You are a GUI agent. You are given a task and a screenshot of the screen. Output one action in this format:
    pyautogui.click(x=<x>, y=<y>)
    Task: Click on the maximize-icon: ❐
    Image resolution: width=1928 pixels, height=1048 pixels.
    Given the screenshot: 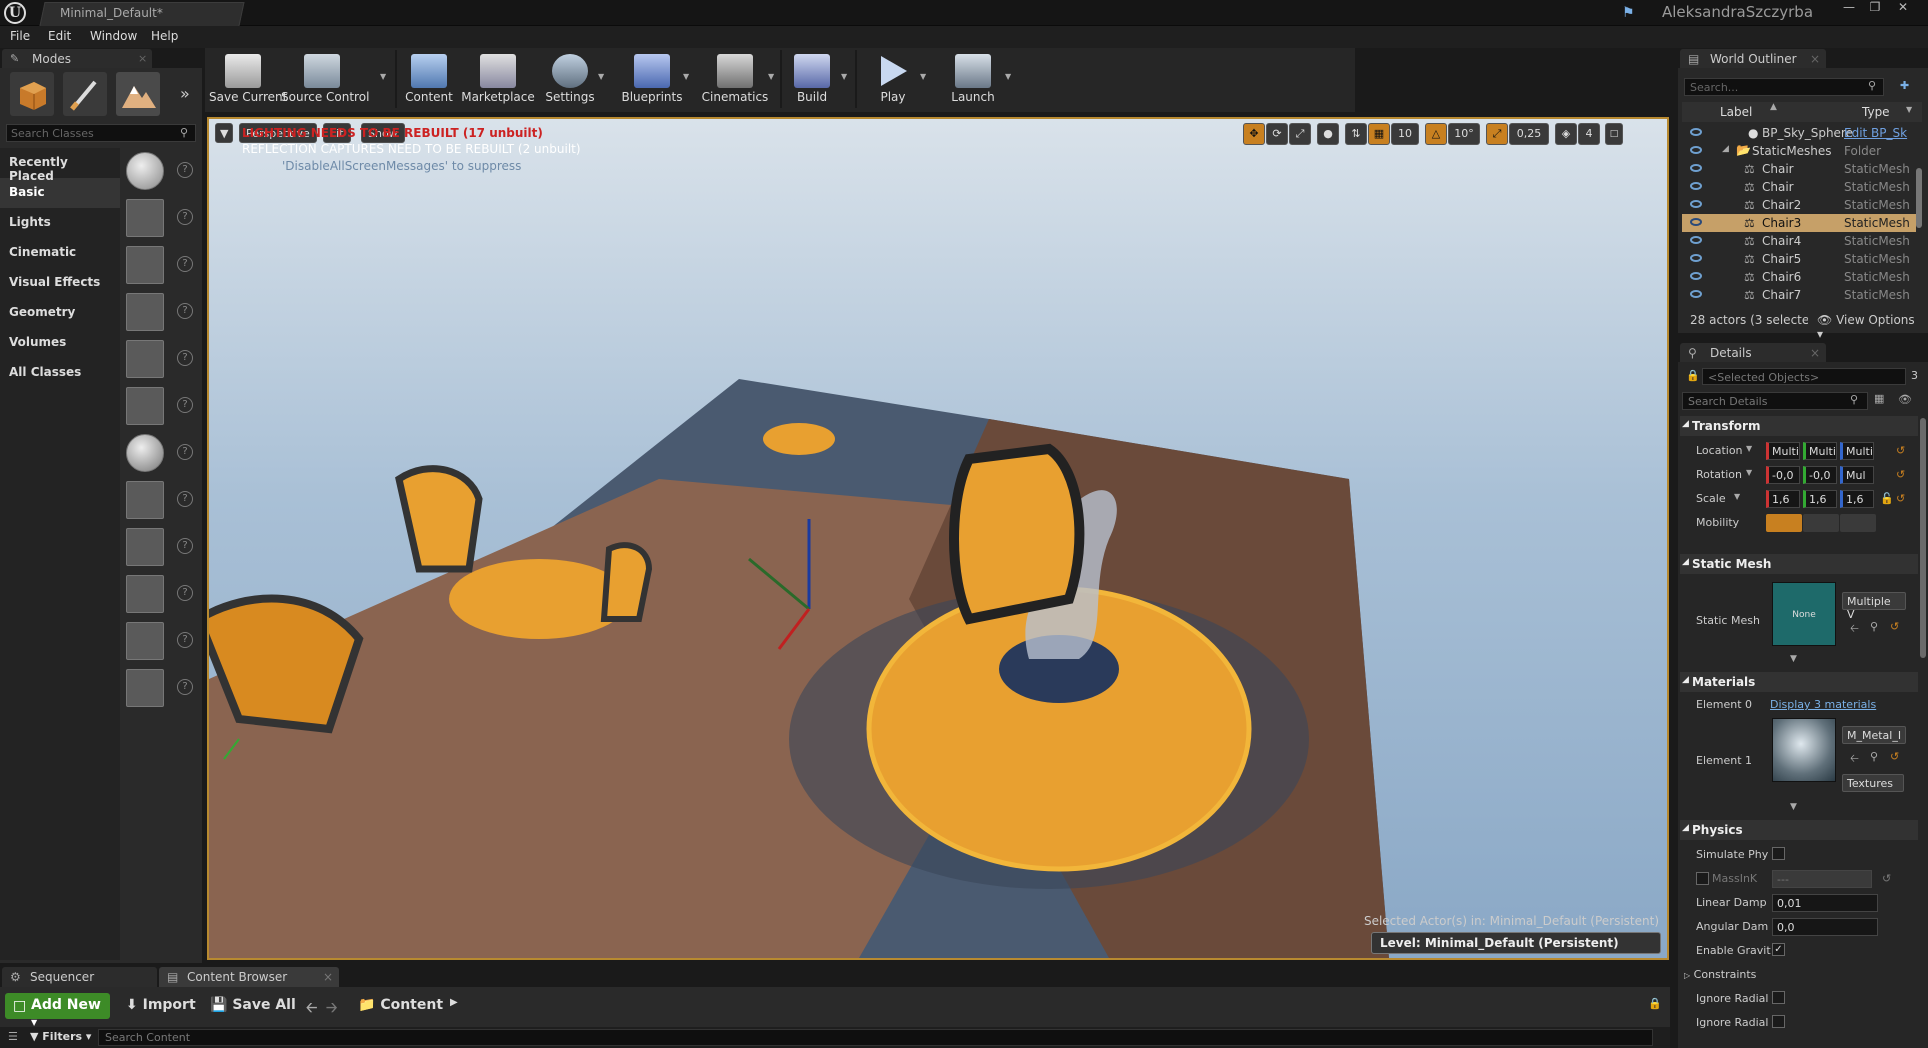 What is the action you would take?
    pyautogui.click(x=1875, y=8)
    